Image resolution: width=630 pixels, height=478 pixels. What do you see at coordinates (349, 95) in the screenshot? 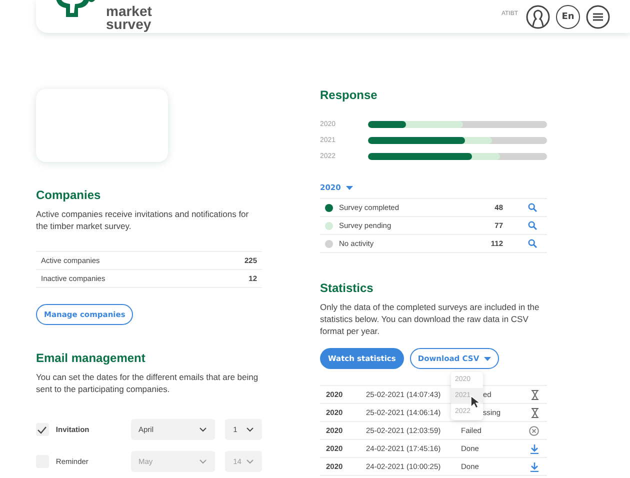
I see `section-title: Response` at bounding box center [349, 95].